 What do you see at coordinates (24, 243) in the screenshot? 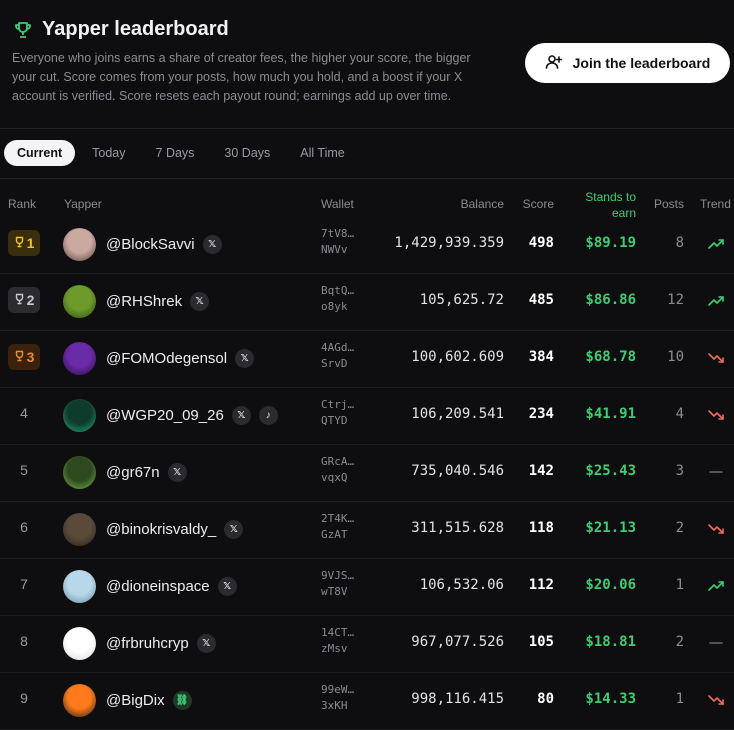
I see `rank-badge: 1` at bounding box center [24, 243].